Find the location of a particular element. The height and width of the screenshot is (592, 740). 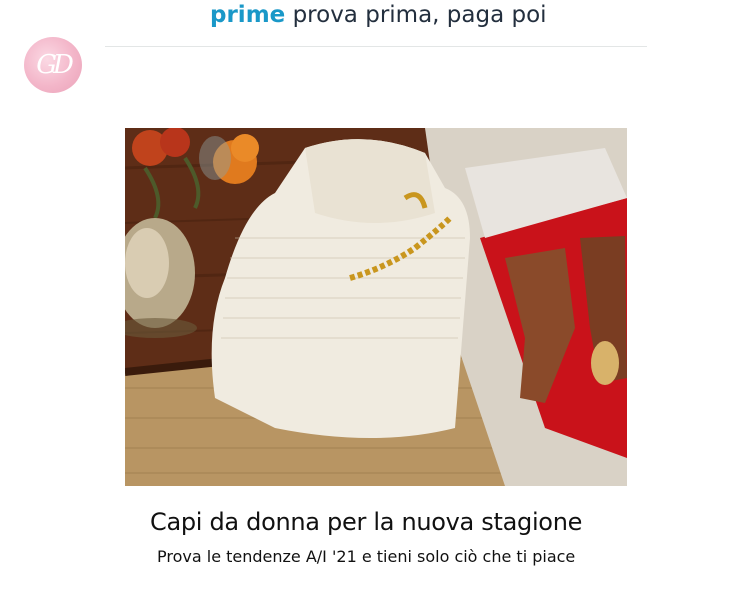

prime-brand-word: prime is located at coordinates (248, 15).